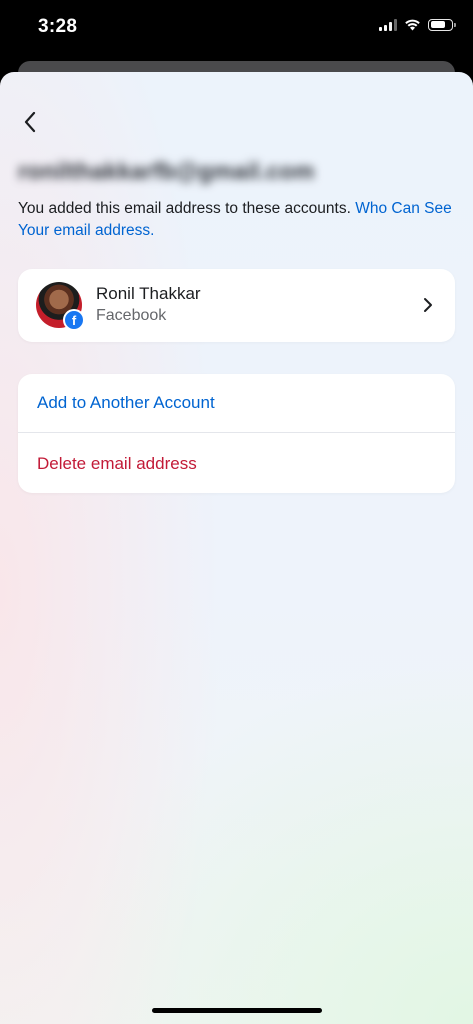 This screenshot has height=1024, width=473. Describe the element at coordinates (388, 24) in the screenshot. I see `signal-icon` at that location.